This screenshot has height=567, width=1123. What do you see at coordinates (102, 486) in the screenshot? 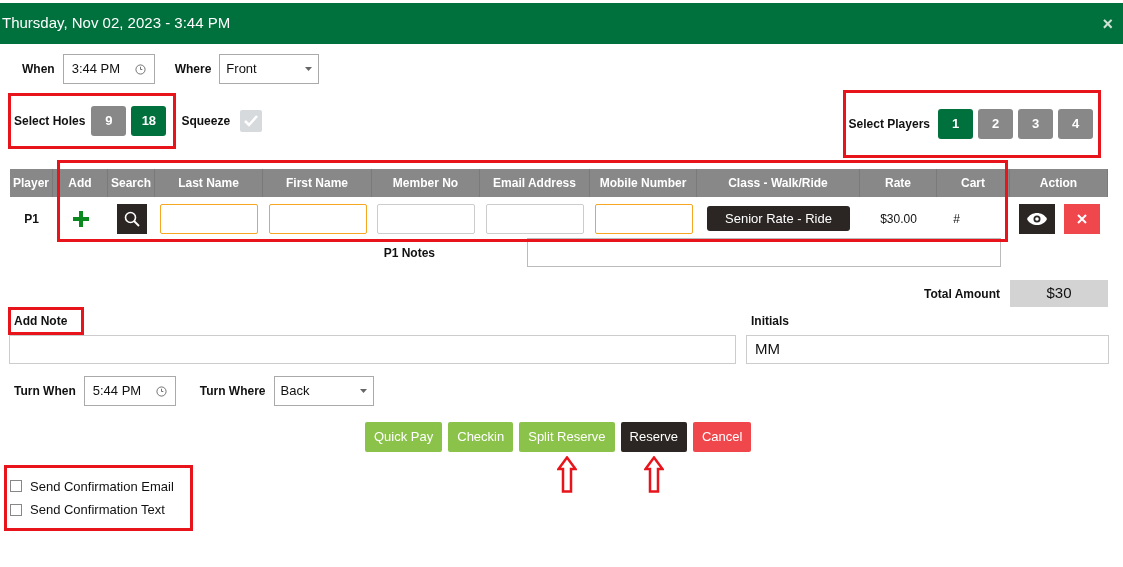
I see `checkbox-label: Send Confirmation Email` at bounding box center [102, 486].